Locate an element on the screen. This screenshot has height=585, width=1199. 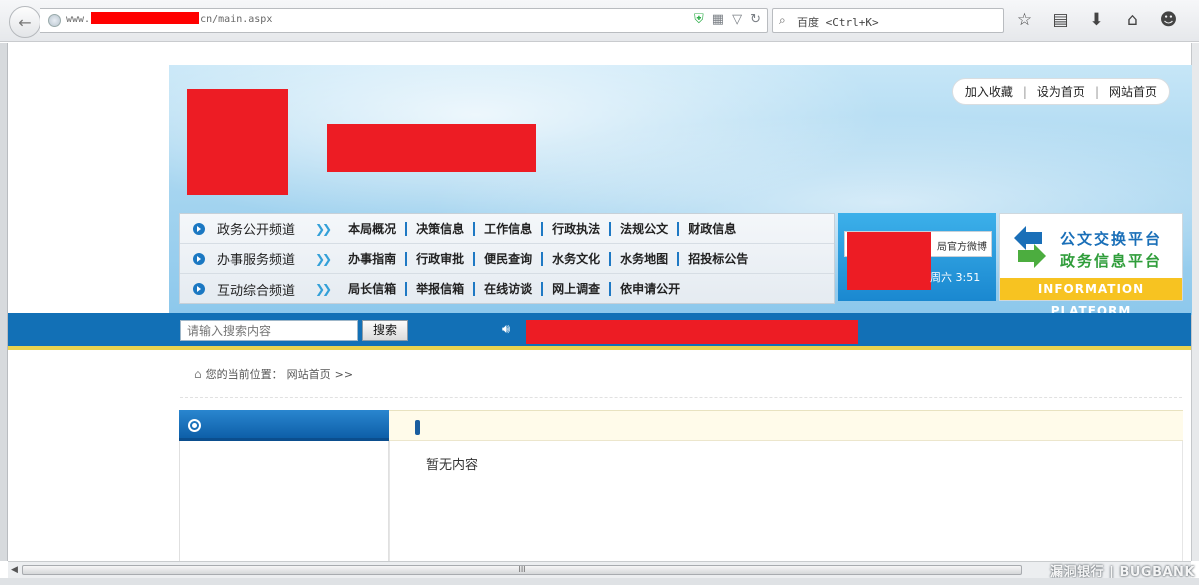
browser-search-placeholder: 百度 <Ctrl+K> is located at coordinates (838, 22).